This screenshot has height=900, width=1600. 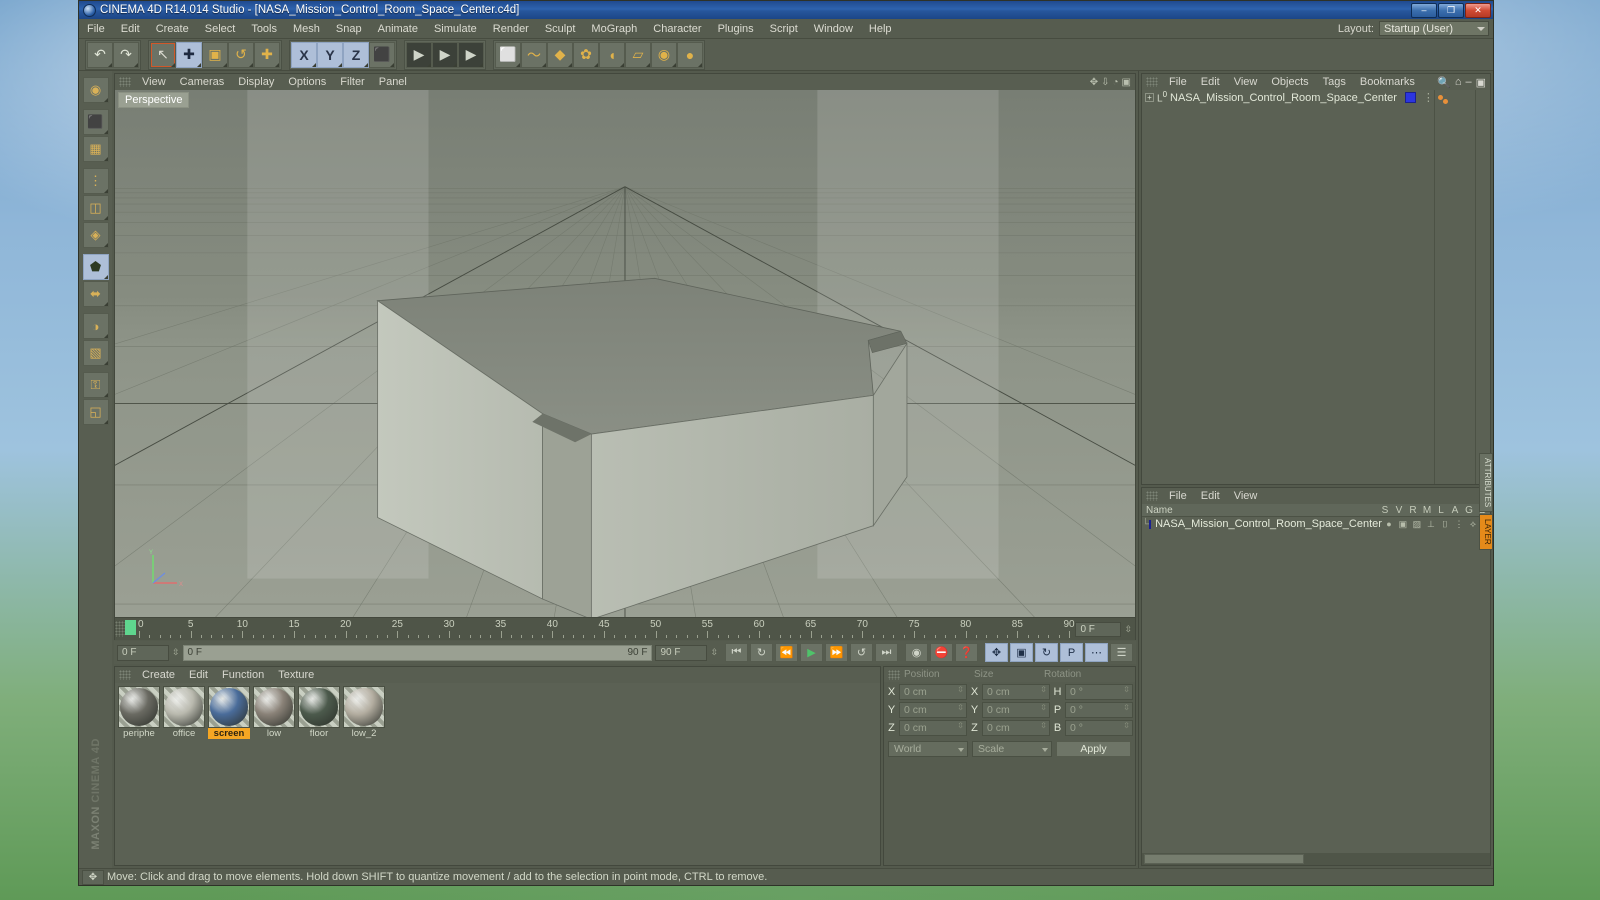 What do you see at coordinates (933, 691) in the screenshot?
I see `position-x-input: 0 cm ⇳` at bounding box center [933, 691].